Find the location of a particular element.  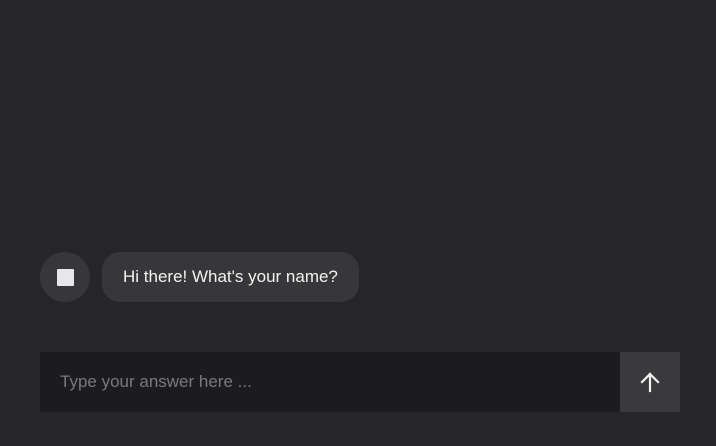

send-button is located at coordinates (650, 382).